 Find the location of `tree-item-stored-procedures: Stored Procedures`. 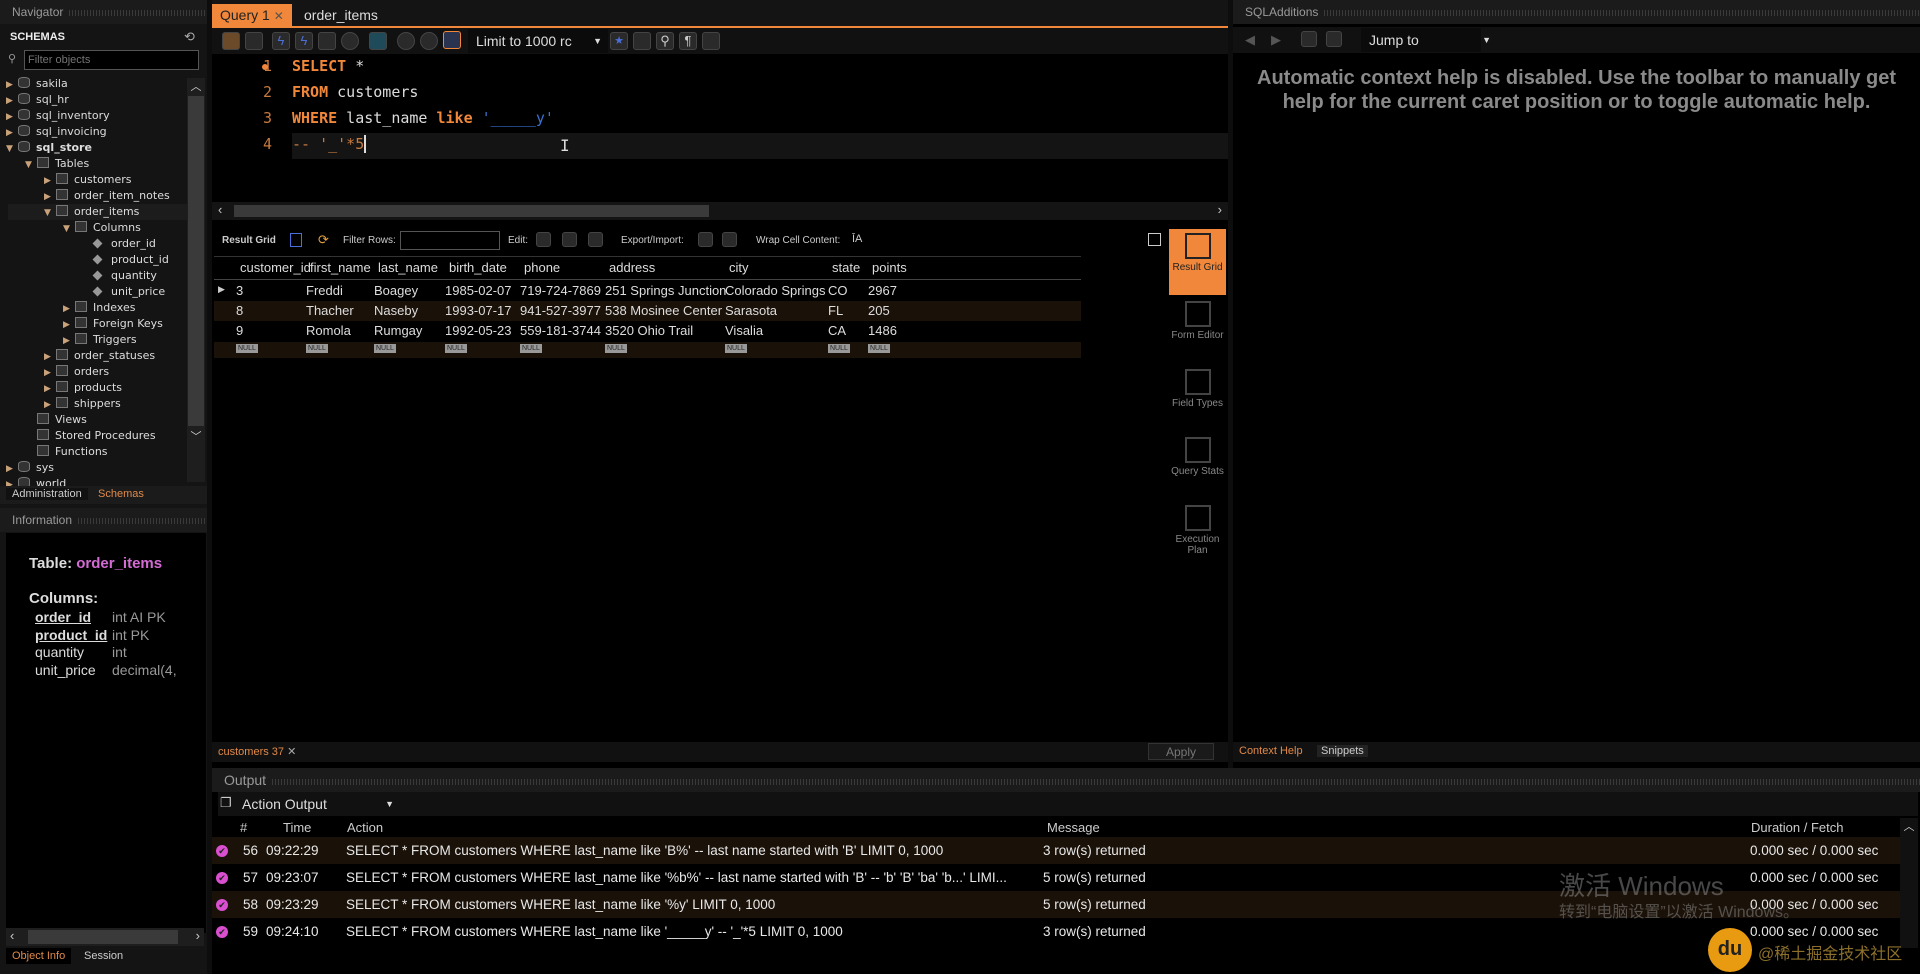

tree-item-stored-procedures: Stored Procedures is located at coordinates (90, 436).